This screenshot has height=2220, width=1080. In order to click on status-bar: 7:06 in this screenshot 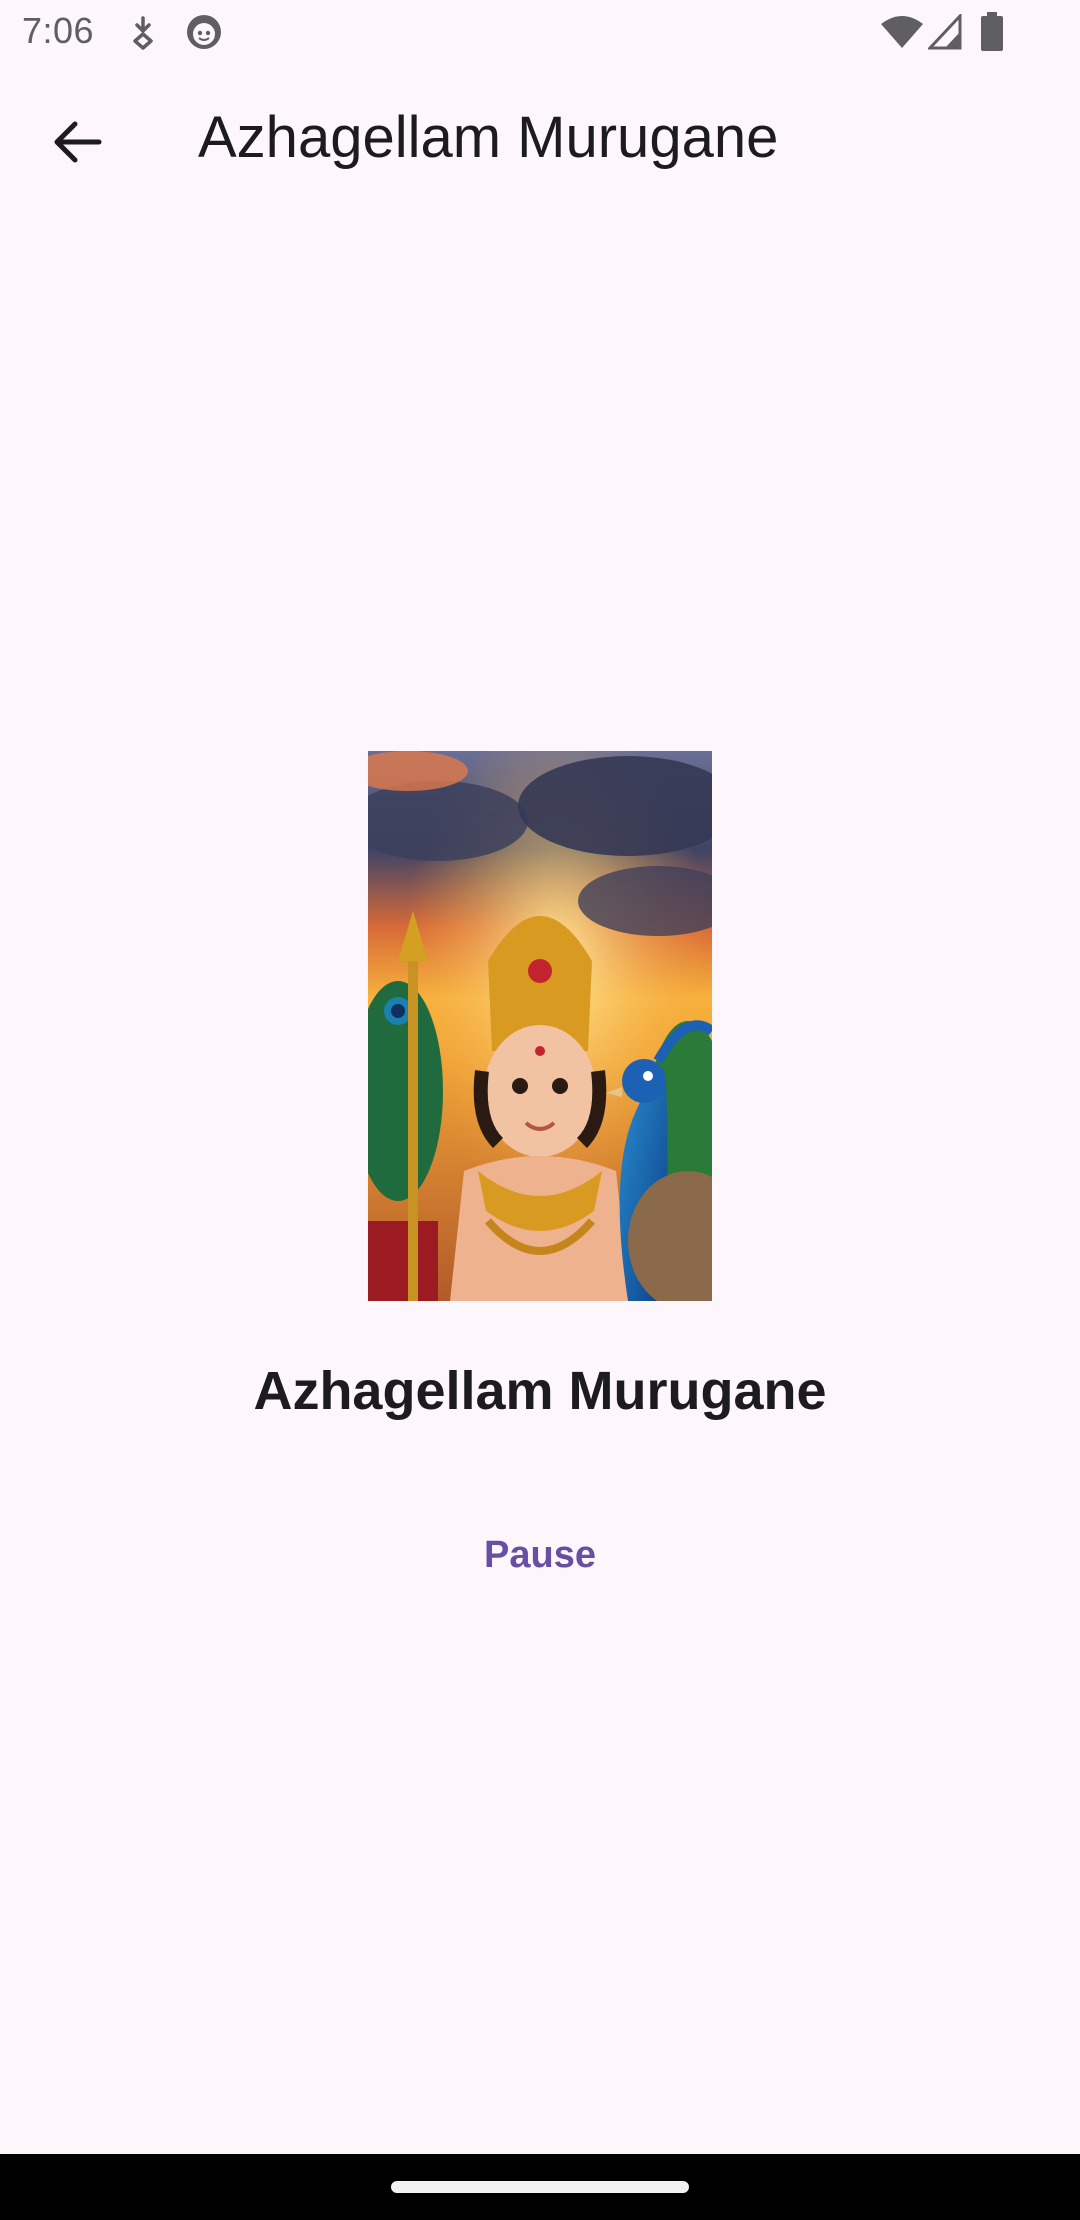, I will do `click(540, 33)`.